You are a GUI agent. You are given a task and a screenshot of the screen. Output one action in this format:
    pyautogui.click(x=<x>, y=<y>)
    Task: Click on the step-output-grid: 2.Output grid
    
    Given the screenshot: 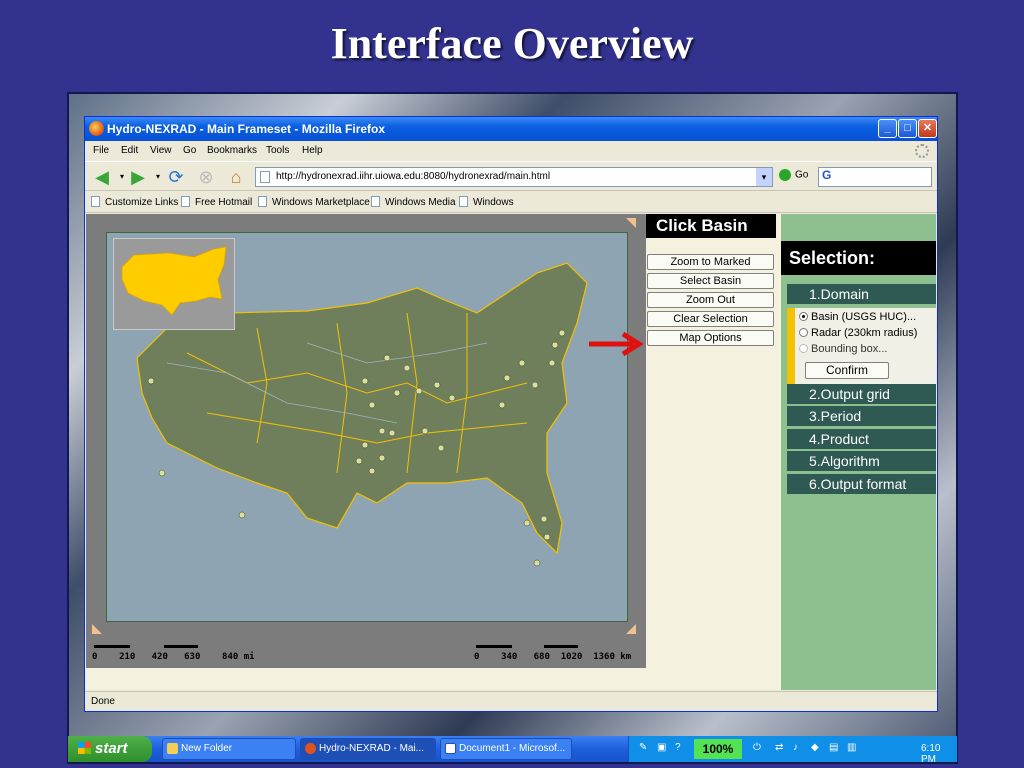 What is the action you would take?
    pyautogui.click(x=861, y=394)
    